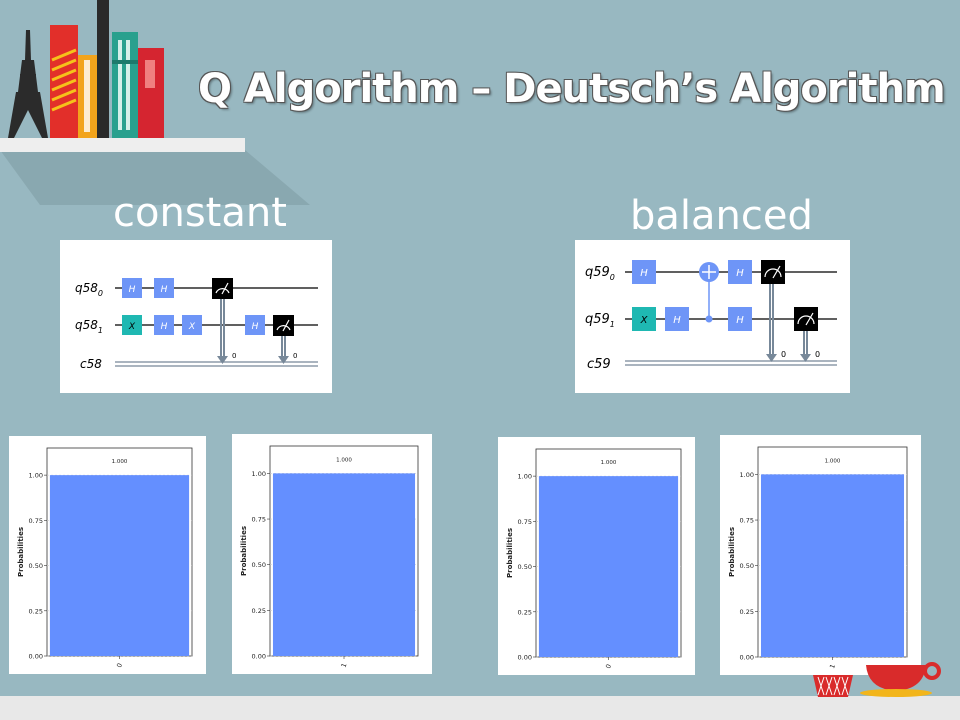  I want to click on book-teal, so click(125, 85).